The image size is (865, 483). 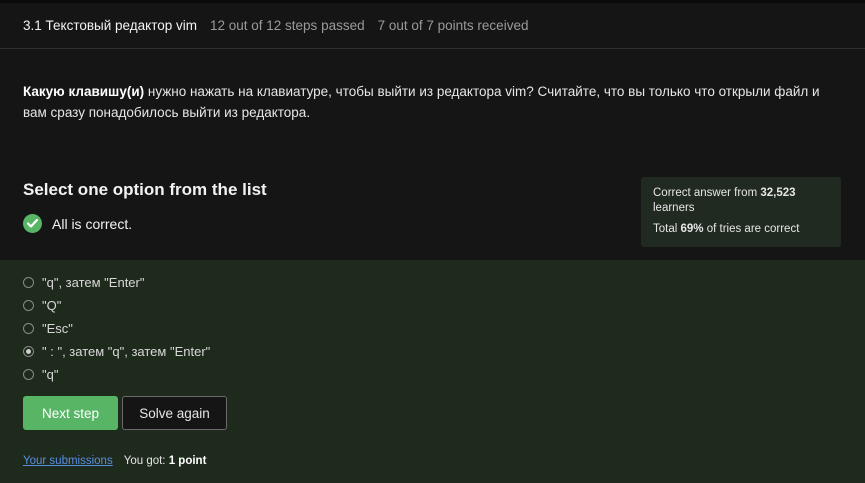 What do you see at coordinates (110, 25) in the screenshot?
I see `lesson-title: 3.1 Текстовый редактор vim` at bounding box center [110, 25].